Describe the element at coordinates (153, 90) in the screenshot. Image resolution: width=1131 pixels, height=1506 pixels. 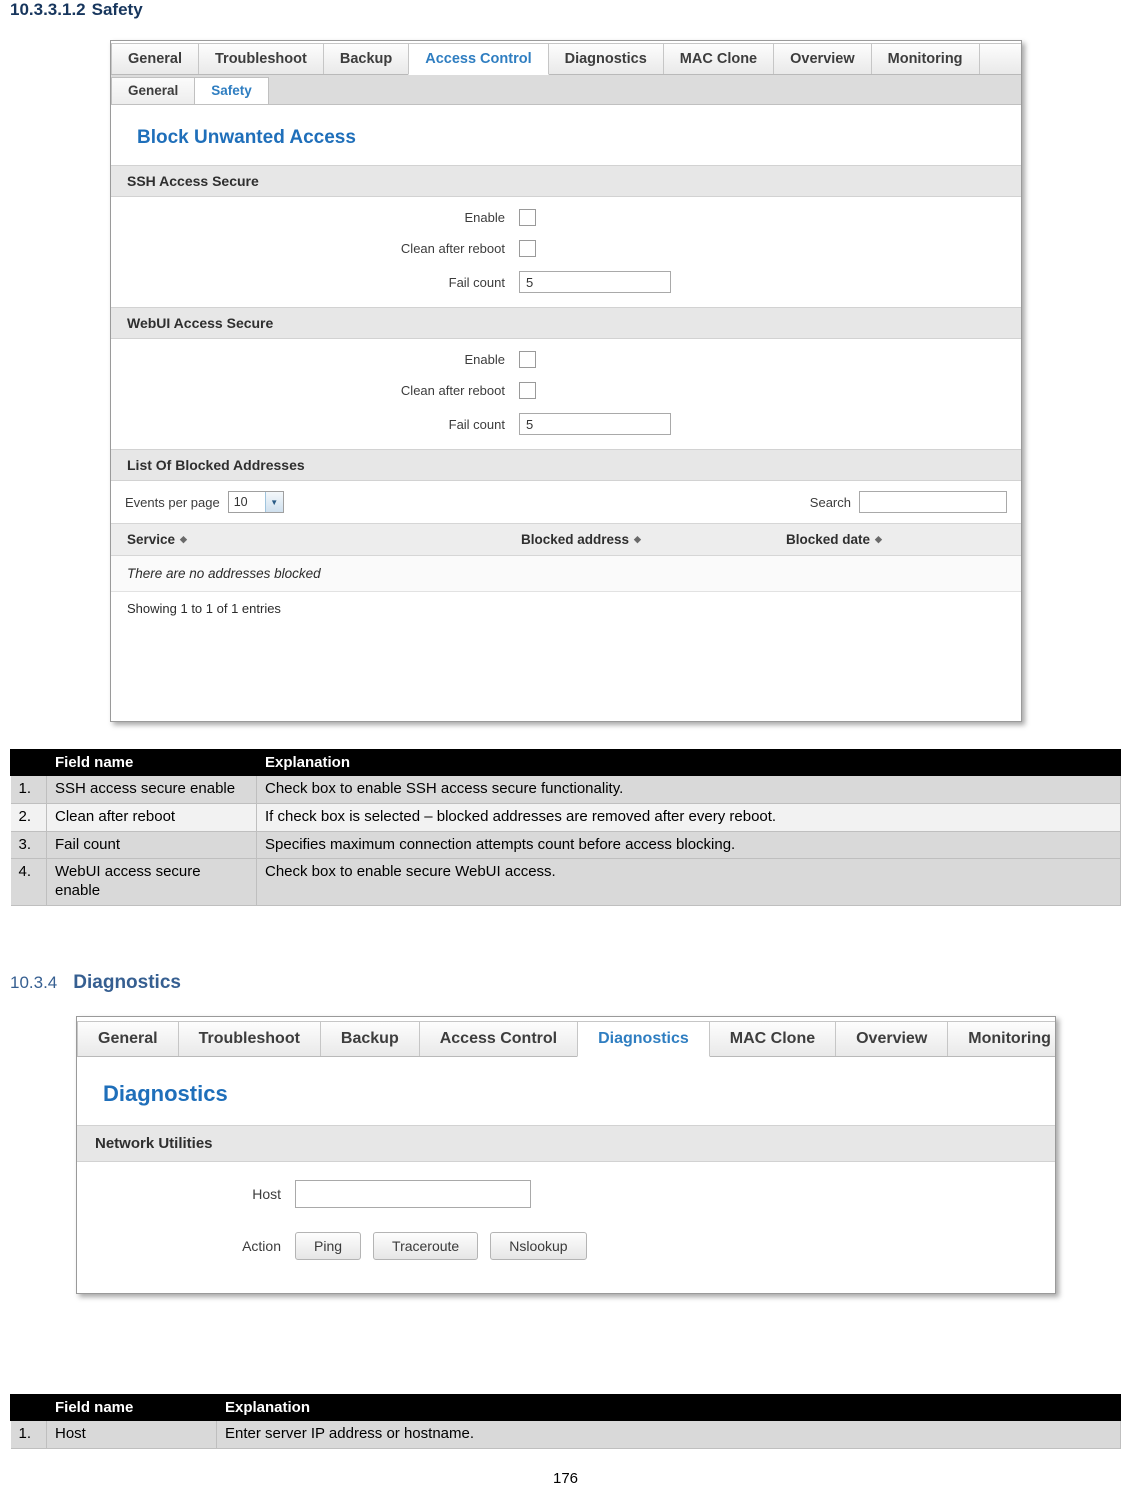
I see `subtab-general: General` at that location.